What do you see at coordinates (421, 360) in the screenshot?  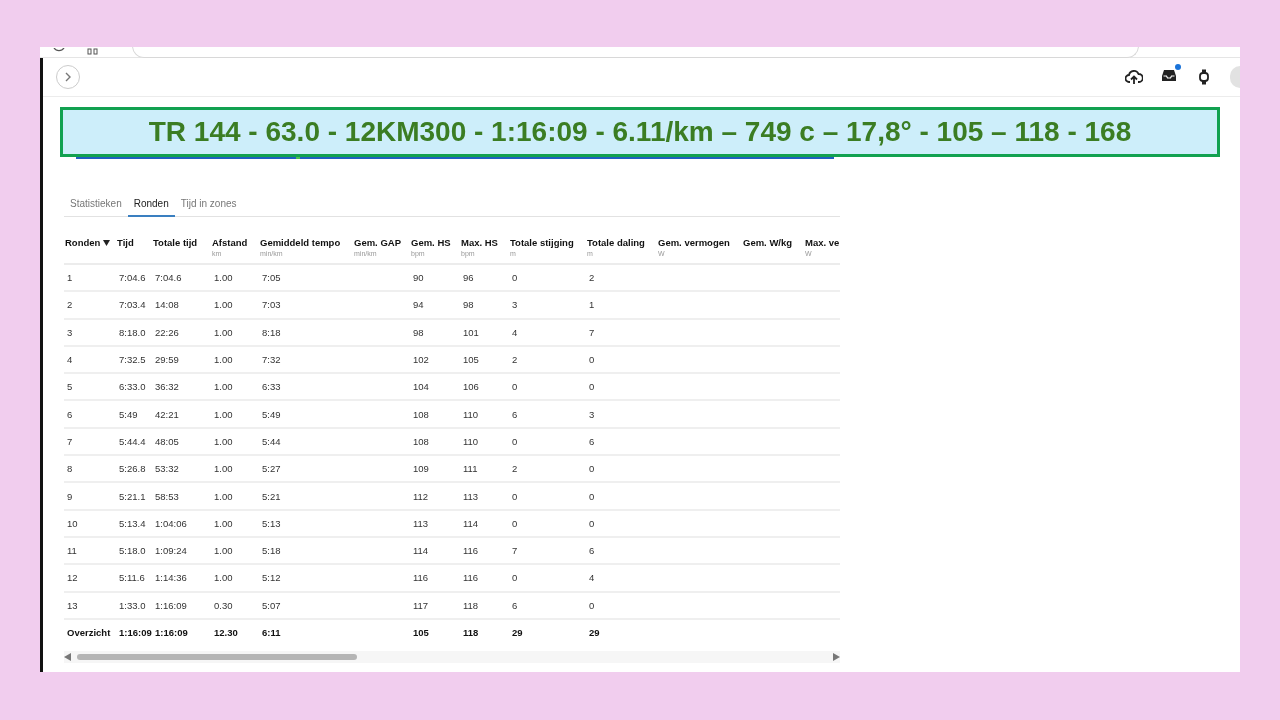 I see `table-cell-text: 102` at bounding box center [421, 360].